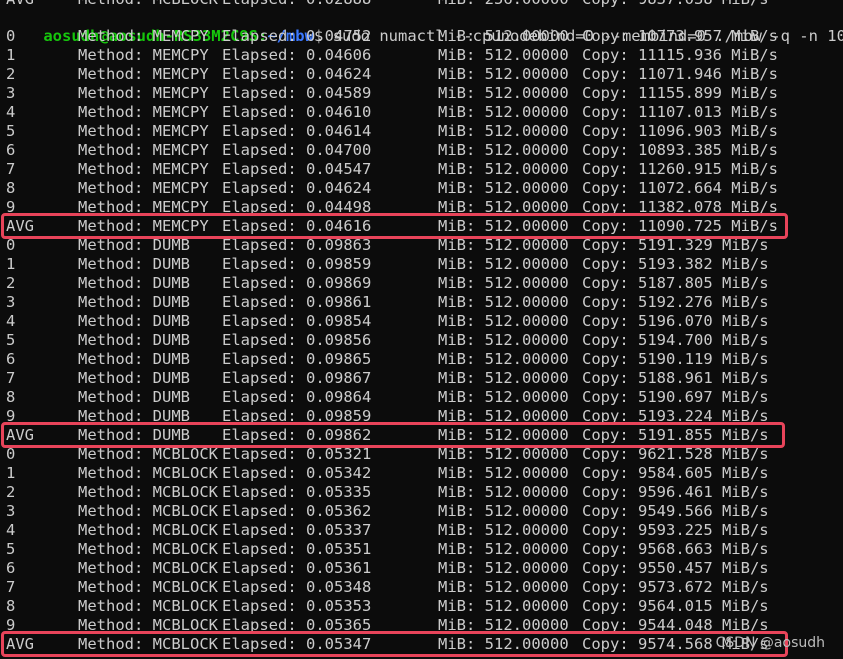  What do you see at coordinates (675, 378) in the screenshot?
I see `row-copy: Copy: 5188.961 MiB/s` at bounding box center [675, 378].